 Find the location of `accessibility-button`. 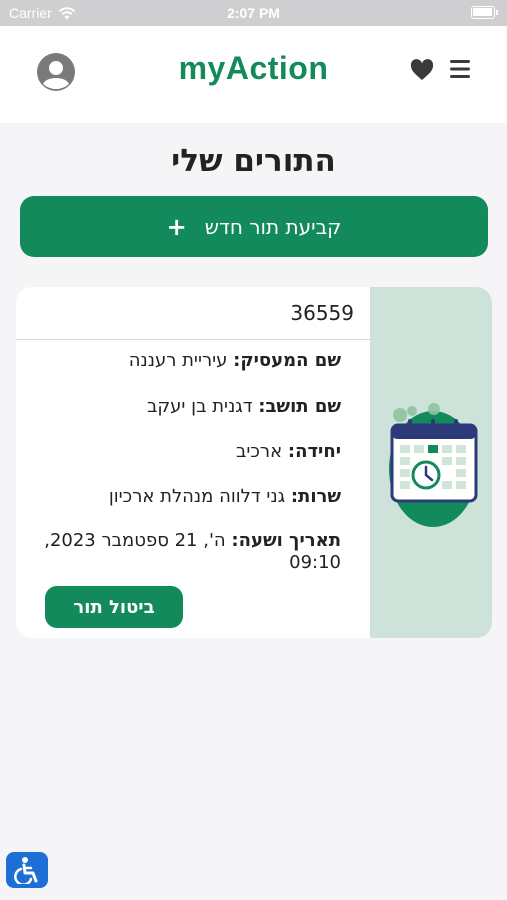

accessibility-button is located at coordinates (27, 870).